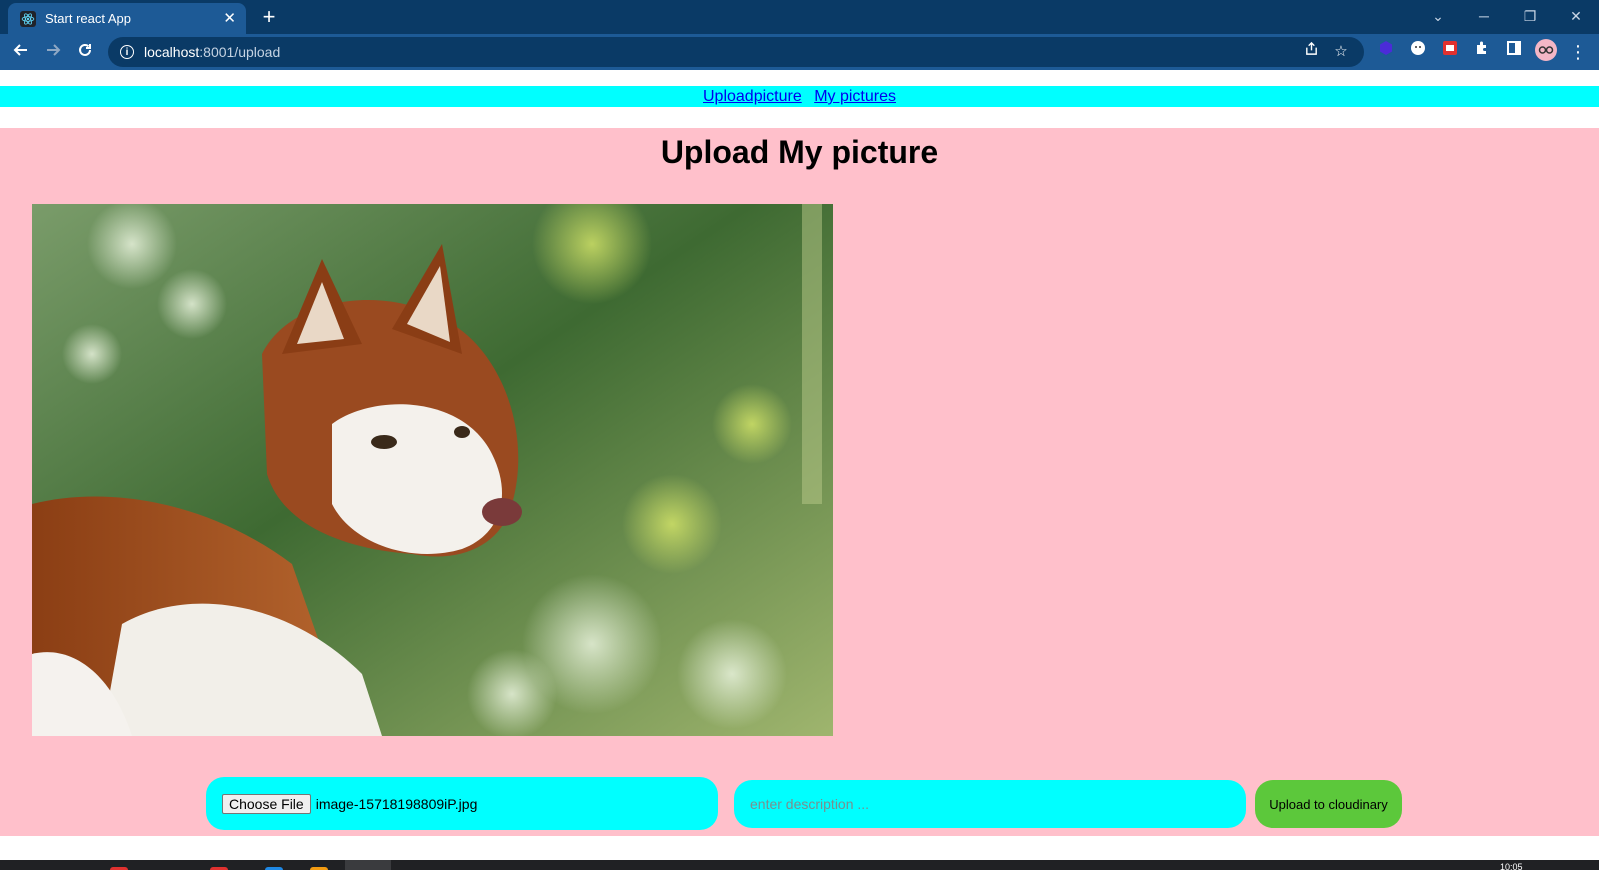 This screenshot has width=1599, height=872. What do you see at coordinates (368, 865) in the screenshot?
I see `taskbar-active-app` at bounding box center [368, 865].